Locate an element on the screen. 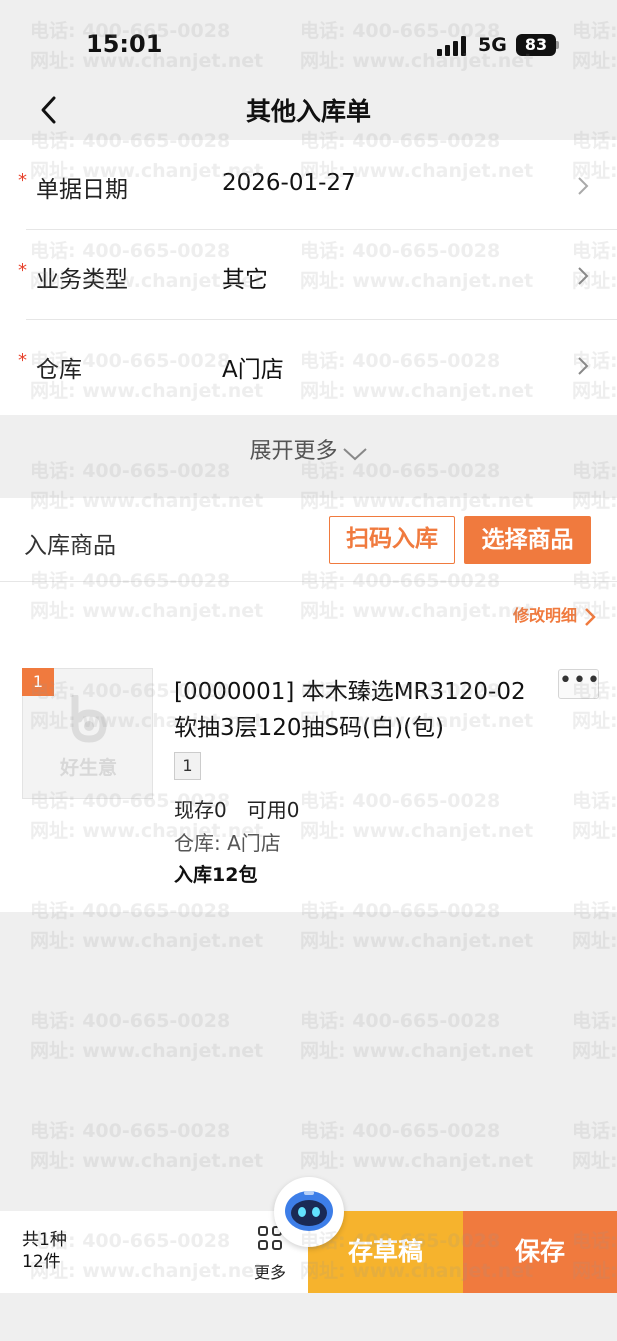 The image size is (617, 1341). brand-logo-icon is located at coordinates (89, 719).